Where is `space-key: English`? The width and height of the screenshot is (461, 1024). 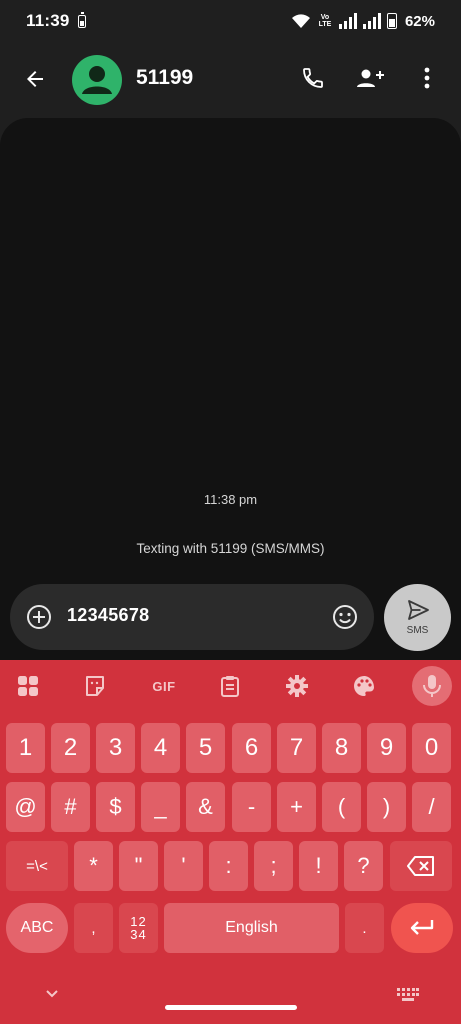 space-key: English is located at coordinates (251, 928).